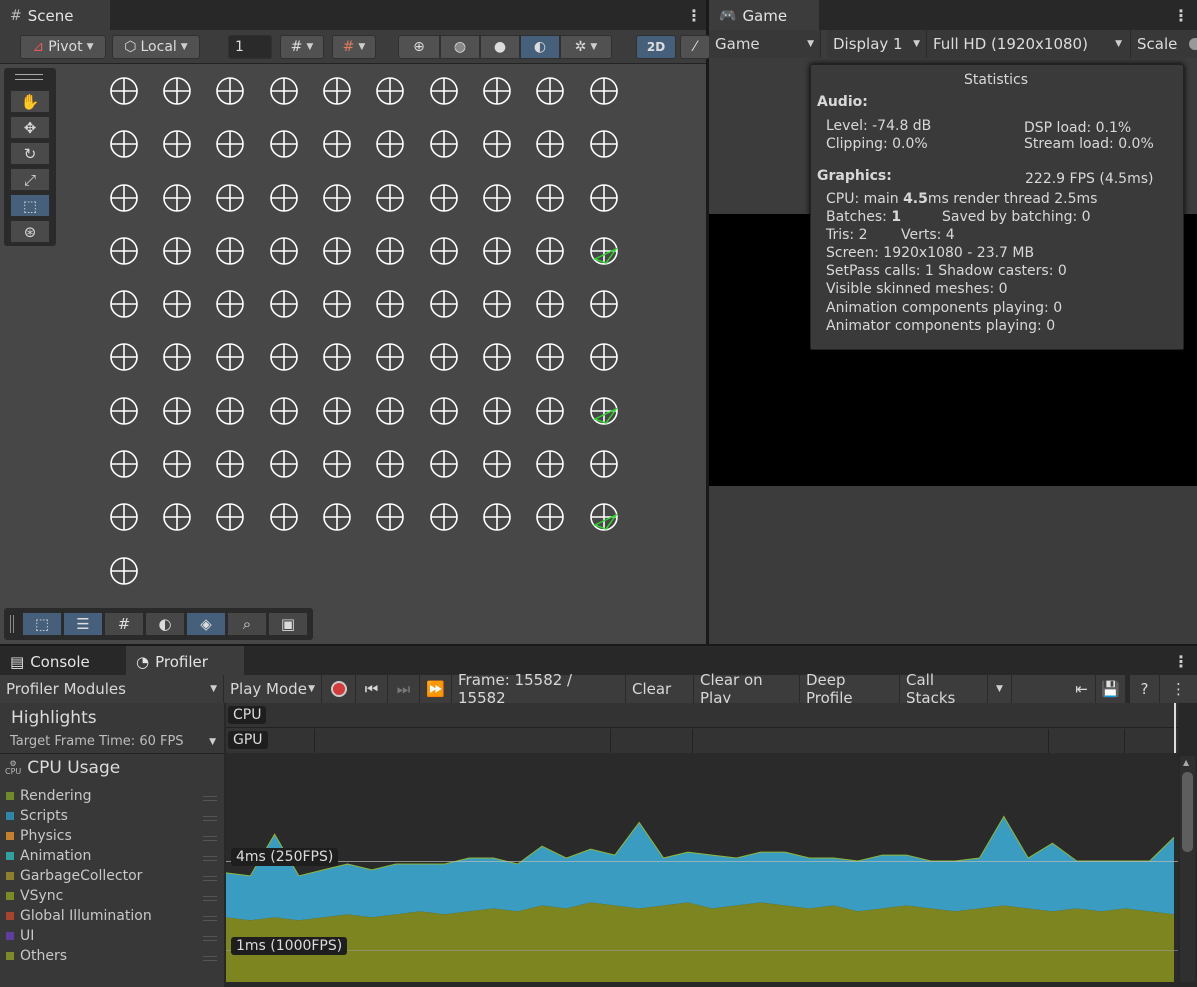  Describe the element at coordinates (124, 624) in the screenshot. I see `grid-overlay-button: #` at that location.